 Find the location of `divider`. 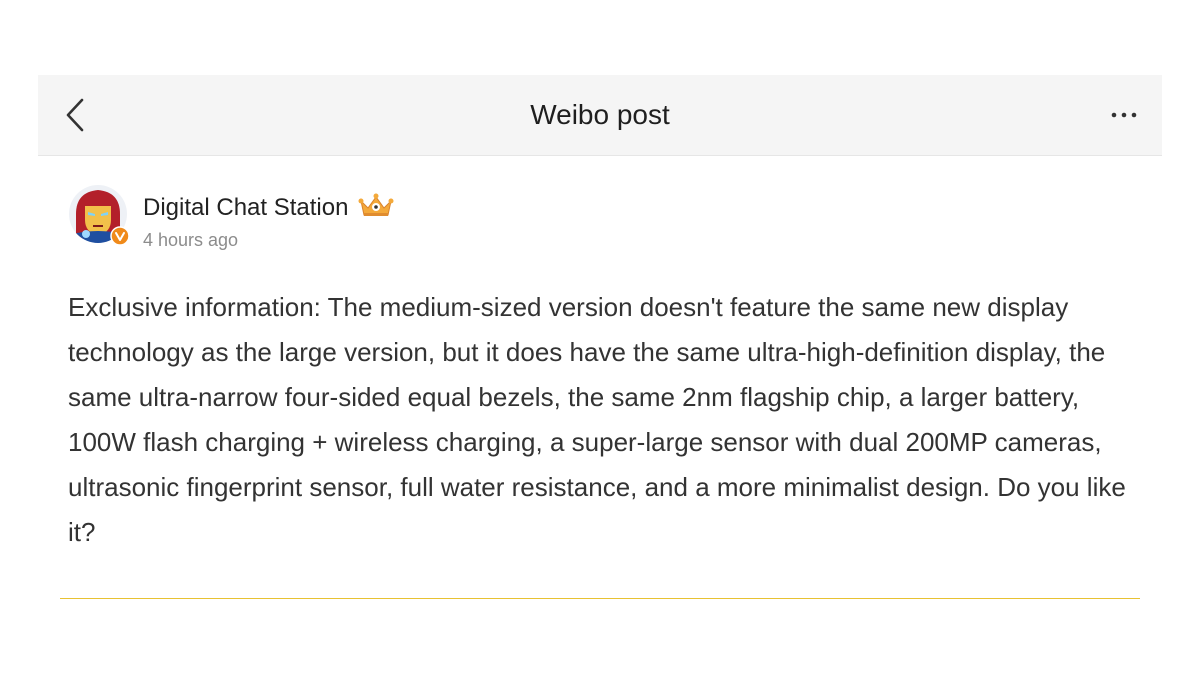

divider is located at coordinates (600, 598).